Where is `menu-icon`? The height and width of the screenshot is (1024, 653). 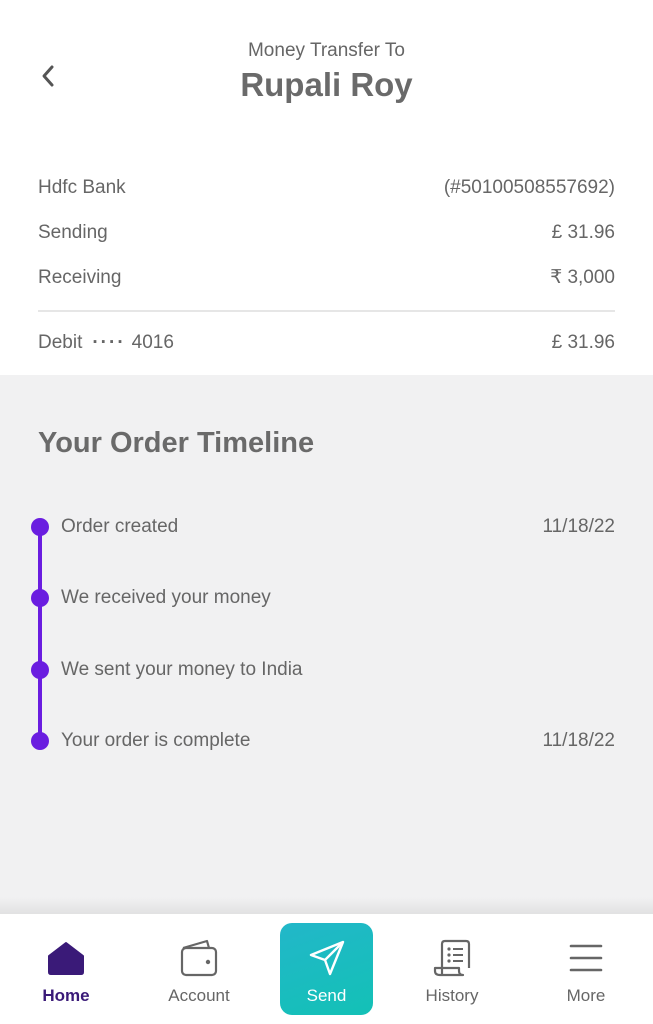
menu-icon is located at coordinates (586, 958).